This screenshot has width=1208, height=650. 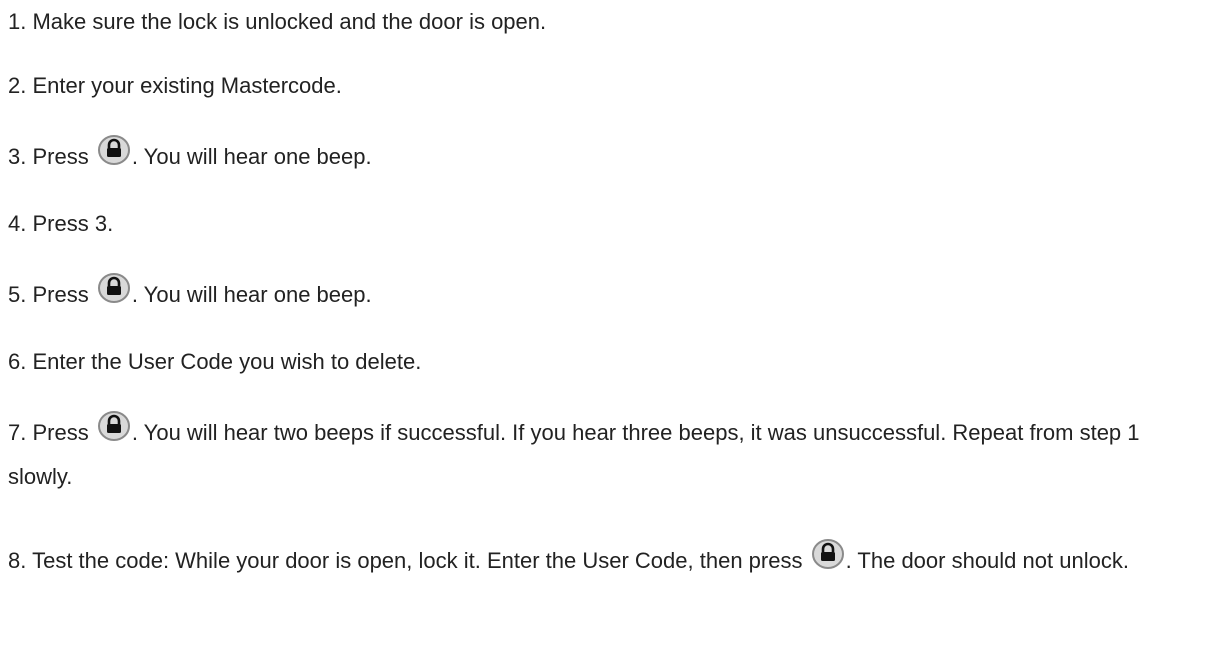 I want to click on step-text: Press 3., so click(x=73, y=223).